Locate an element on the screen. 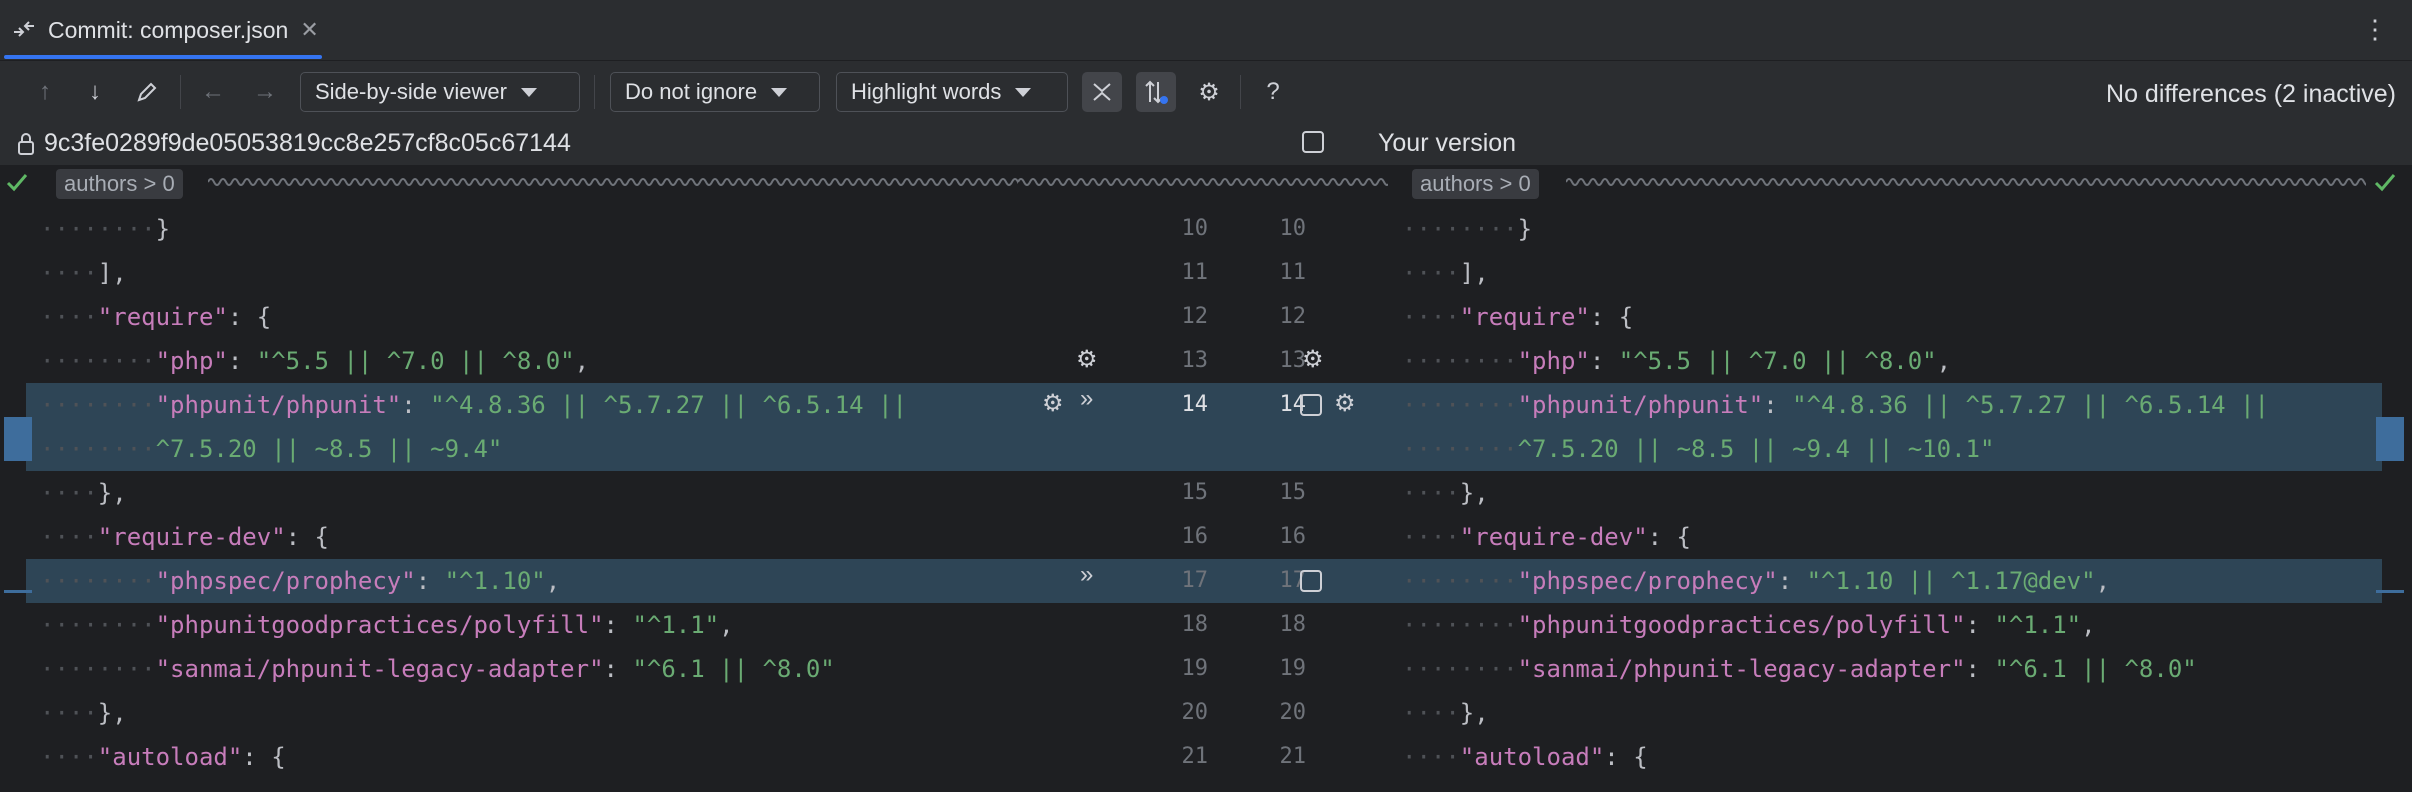 The width and height of the screenshot is (2412, 792). right-line-number is located at coordinates (1276, 449).